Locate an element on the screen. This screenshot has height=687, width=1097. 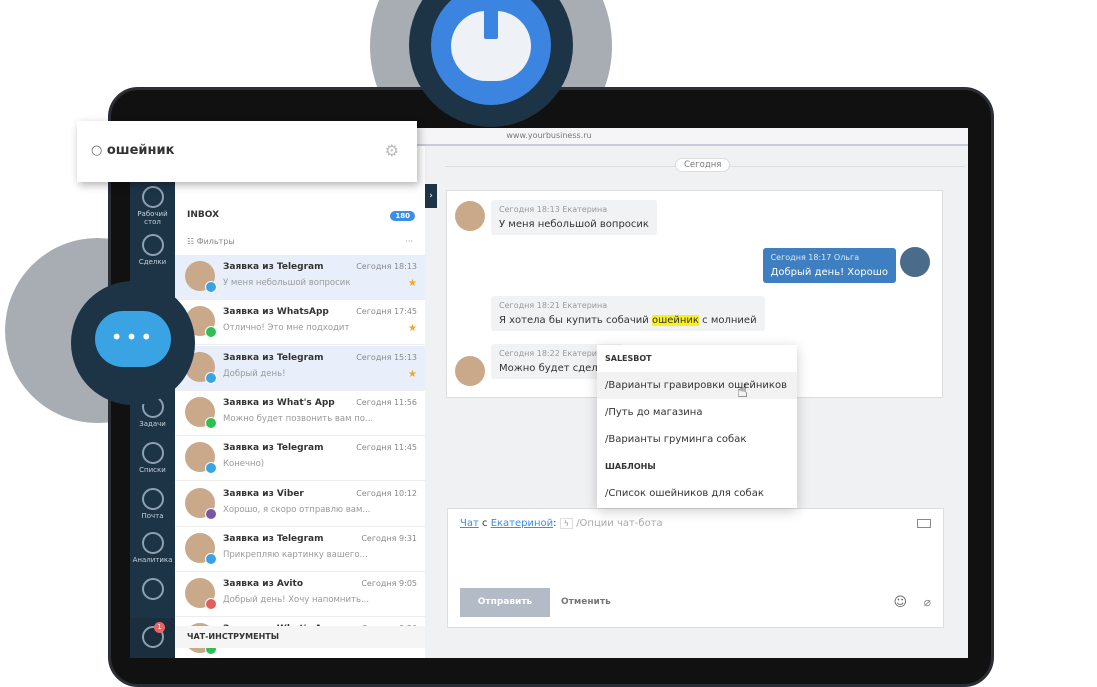
search-input: ошейник is located at coordinates (141, 150).